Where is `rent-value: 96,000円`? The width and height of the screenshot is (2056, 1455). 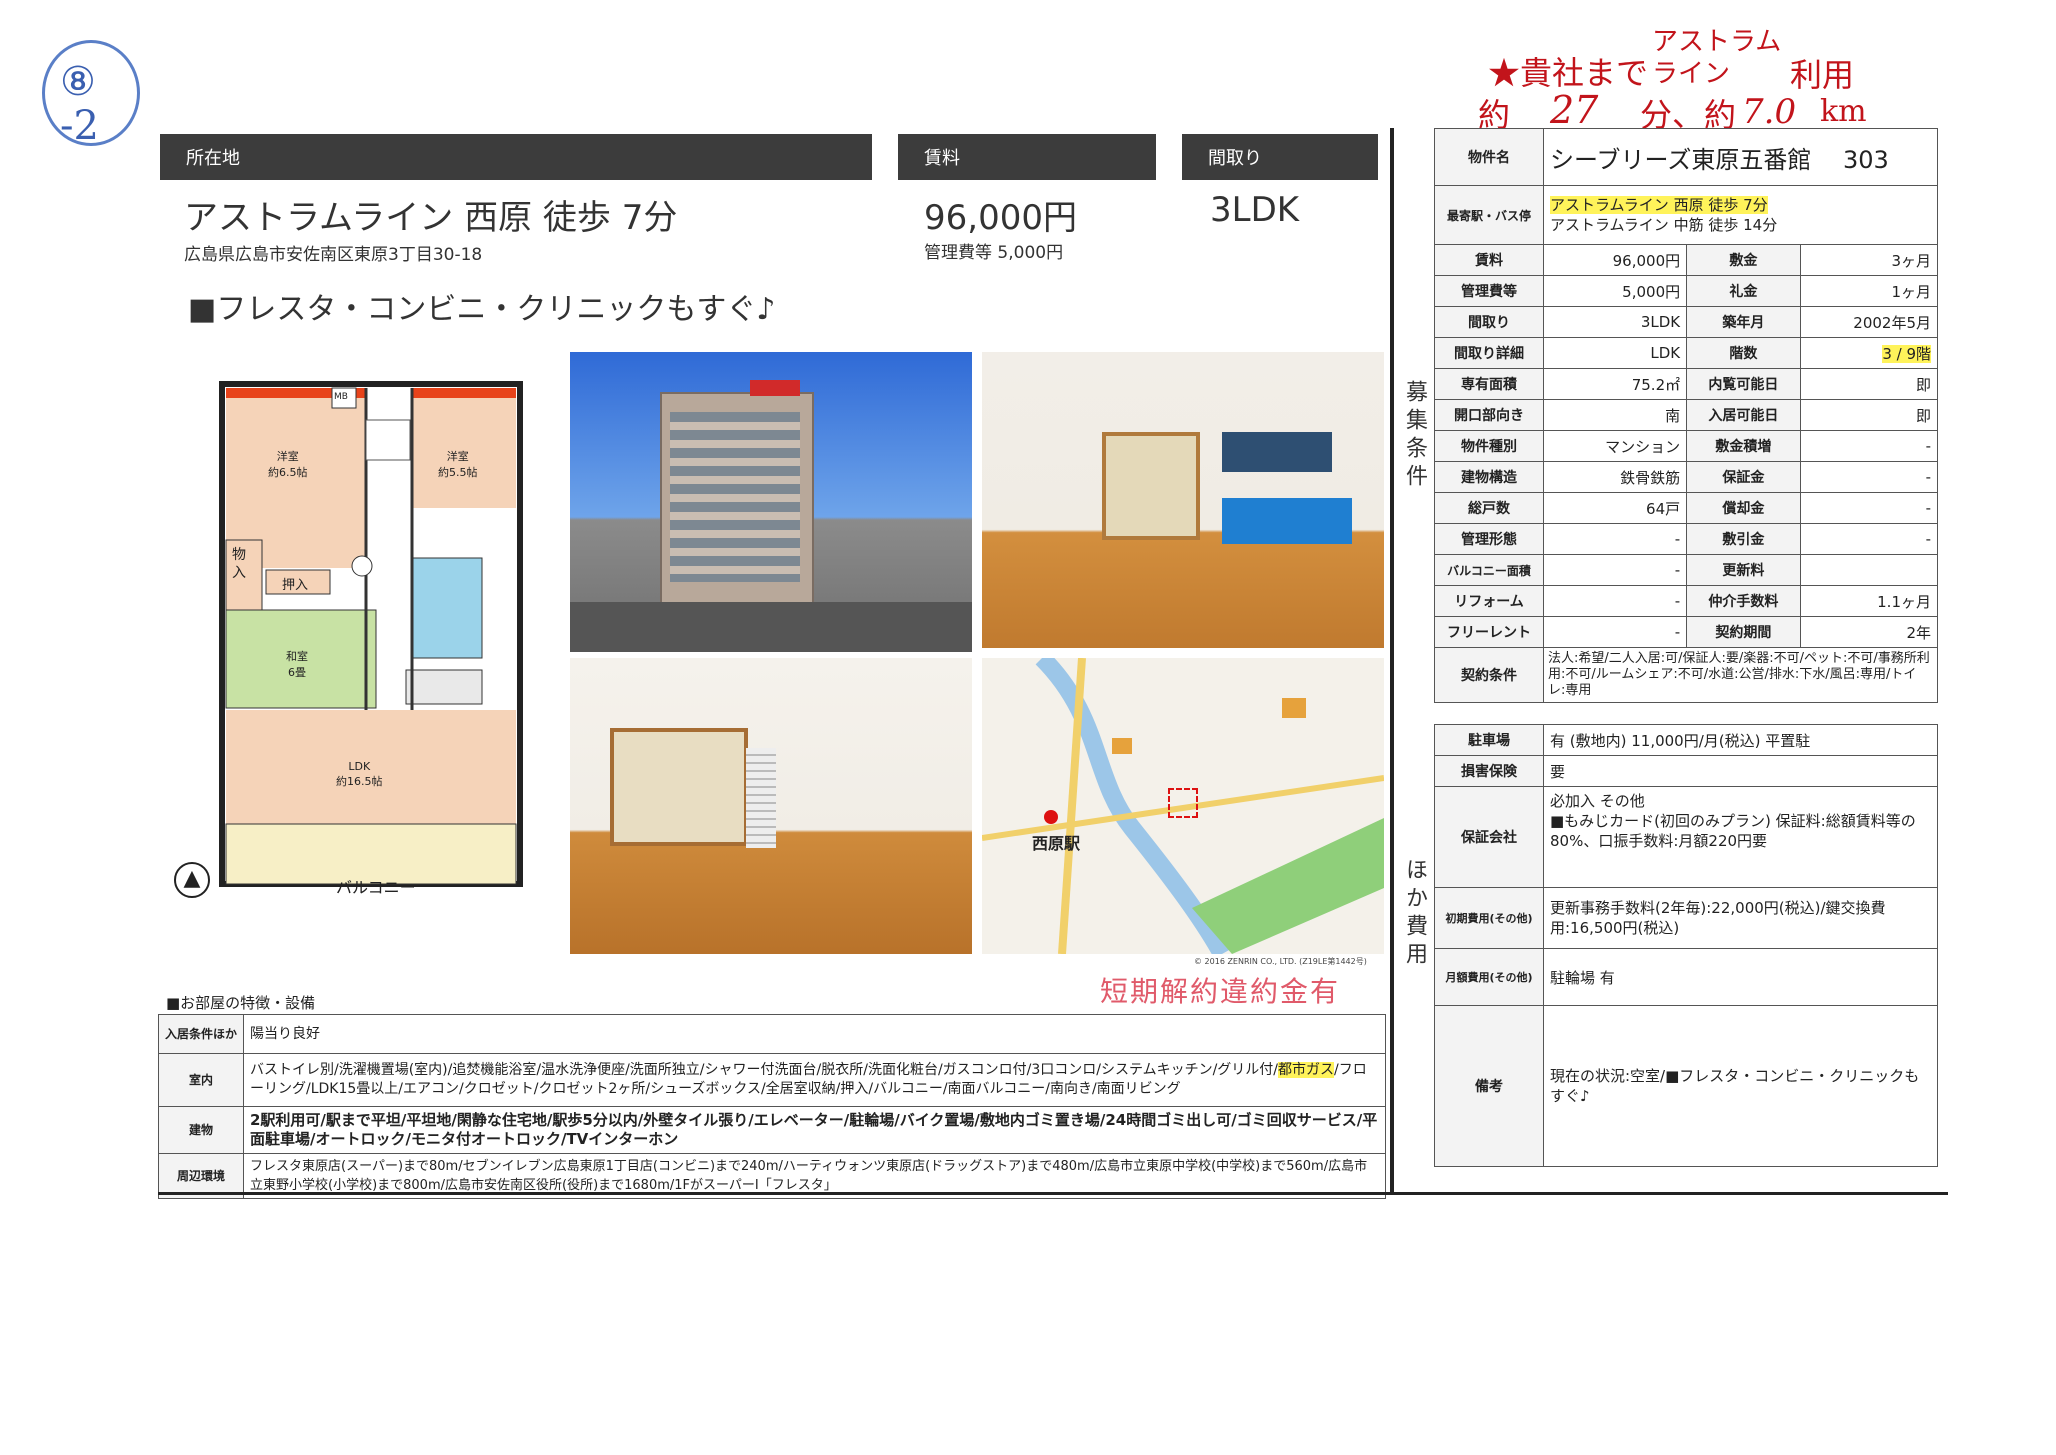
rent-value: 96,000円 is located at coordinates (1000, 218).